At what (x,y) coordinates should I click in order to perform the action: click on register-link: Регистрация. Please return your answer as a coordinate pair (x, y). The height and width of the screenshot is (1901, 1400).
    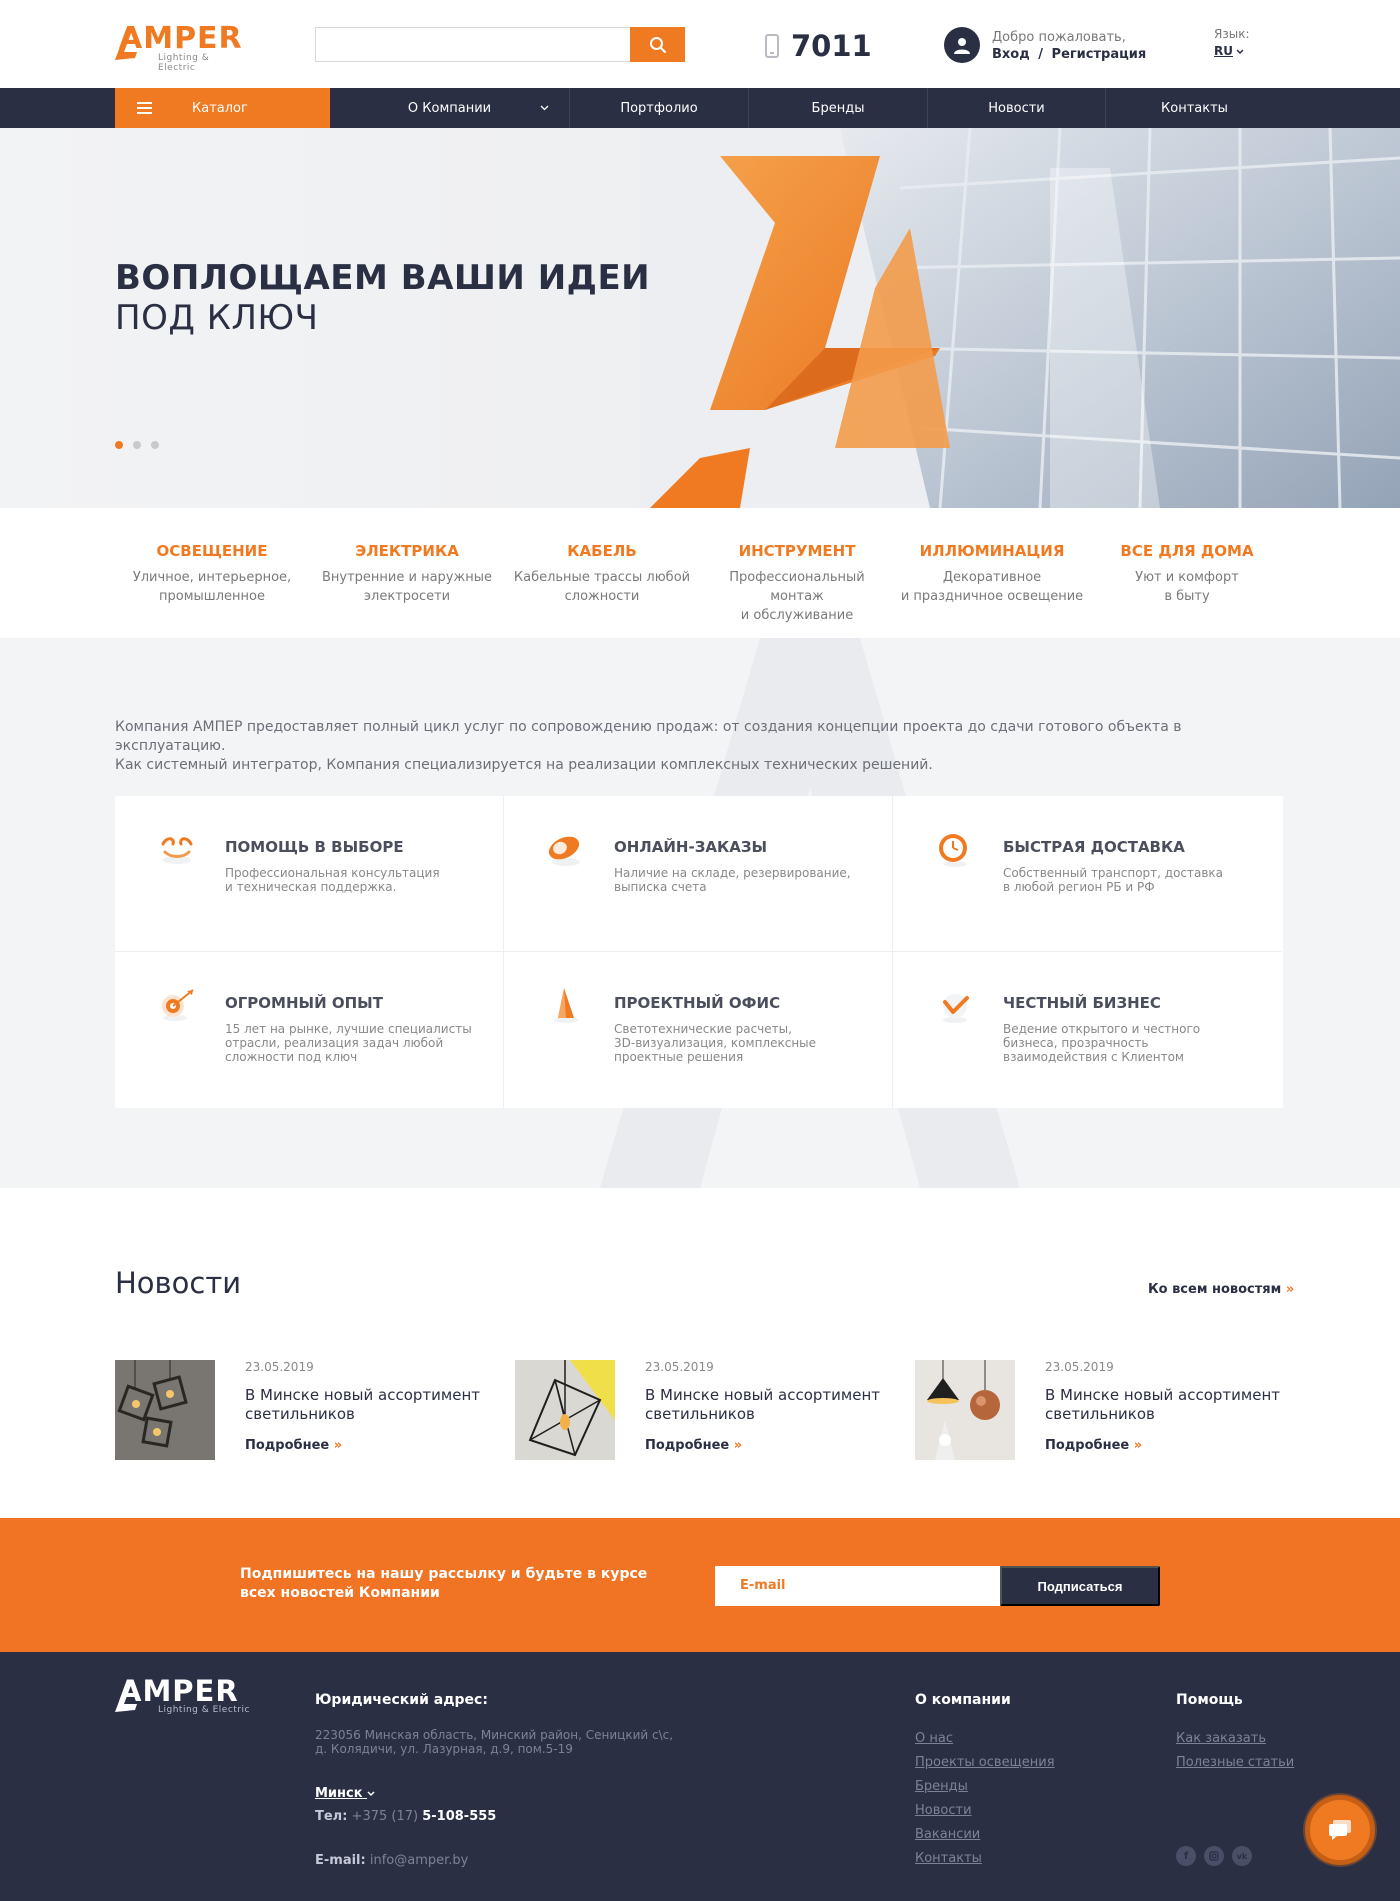
    Looking at the image, I should click on (1099, 54).